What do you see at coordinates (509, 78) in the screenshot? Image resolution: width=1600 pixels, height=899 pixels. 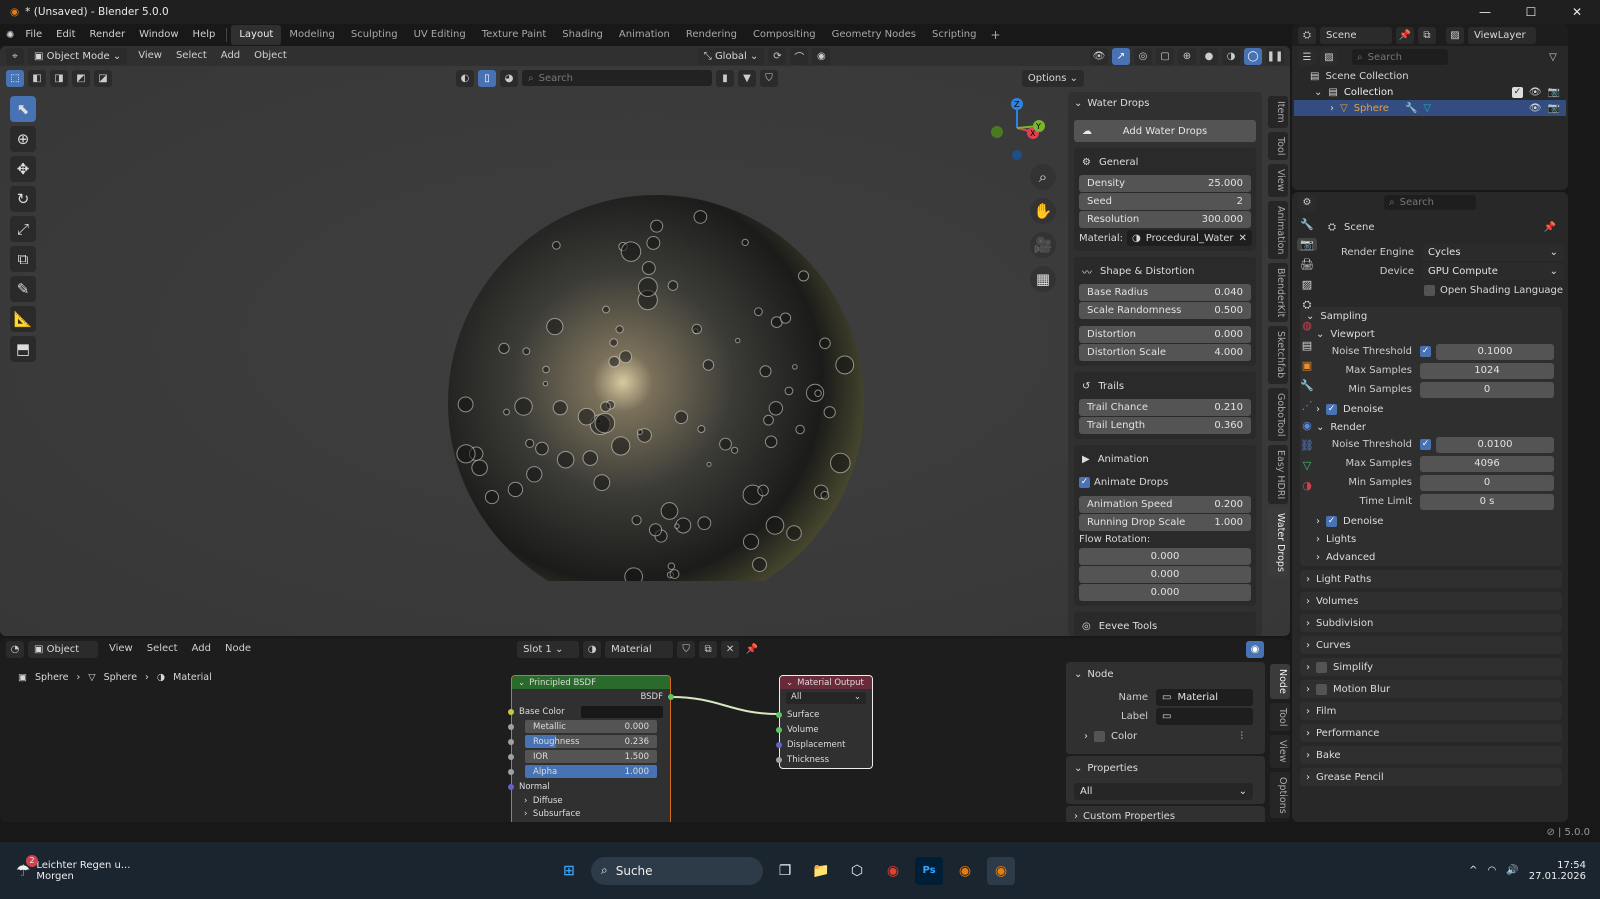 I see `scene-filter-icon: ◕` at bounding box center [509, 78].